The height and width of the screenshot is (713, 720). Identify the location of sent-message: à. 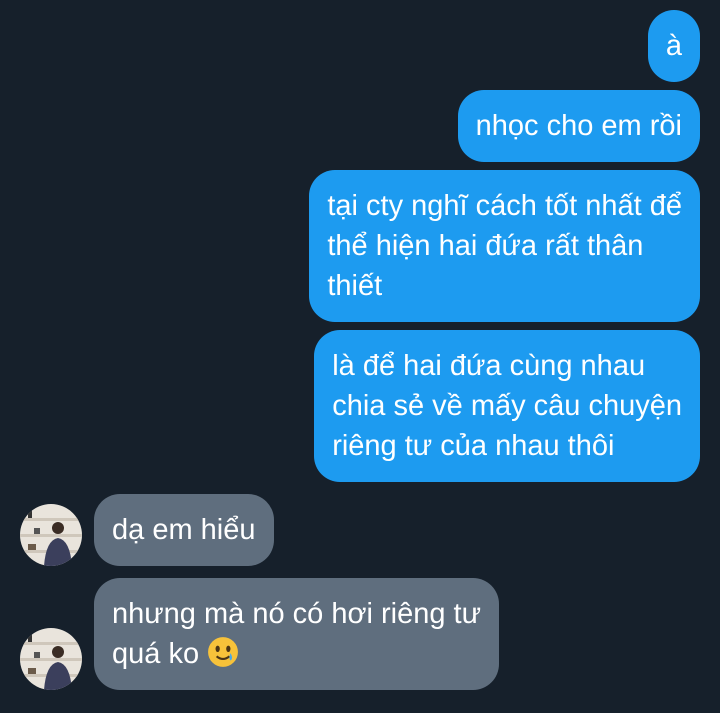
(674, 46).